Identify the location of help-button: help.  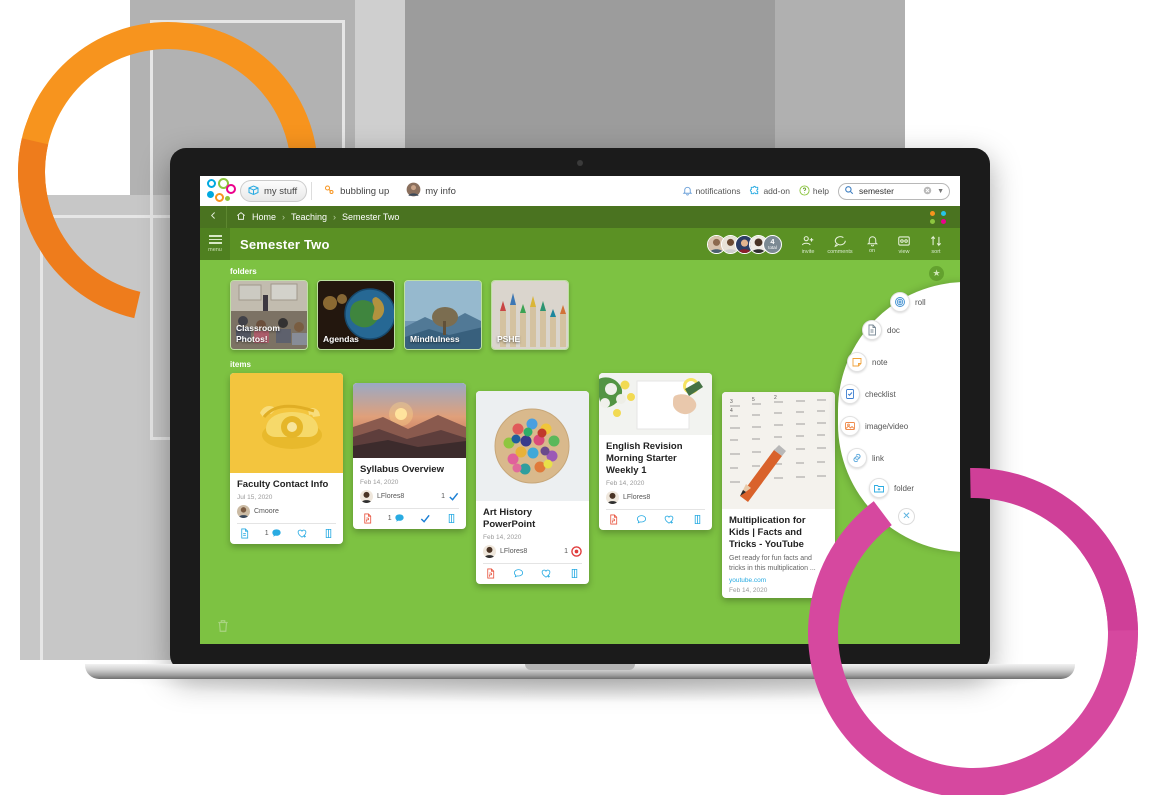
(814, 191).